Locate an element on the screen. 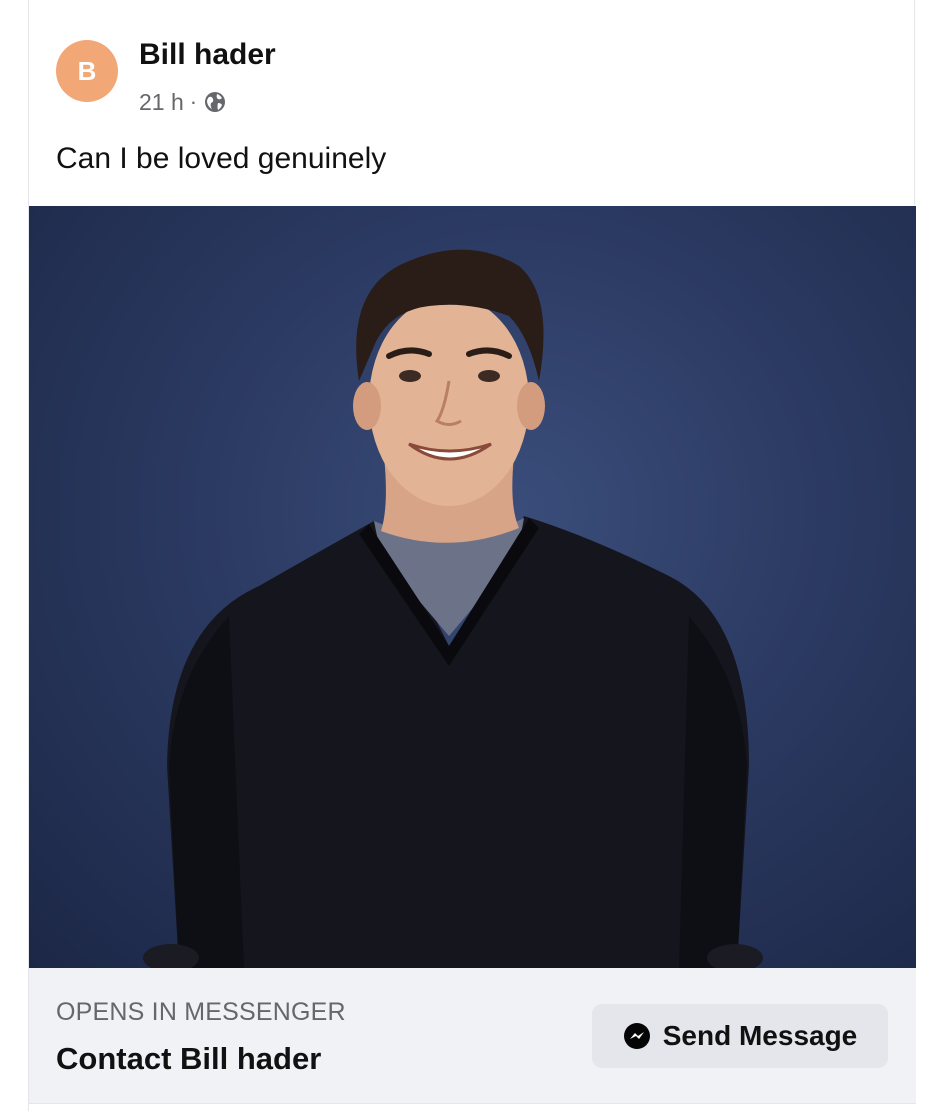 This screenshot has height=1111, width=941. avatar-letter: B is located at coordinates (87, 70).